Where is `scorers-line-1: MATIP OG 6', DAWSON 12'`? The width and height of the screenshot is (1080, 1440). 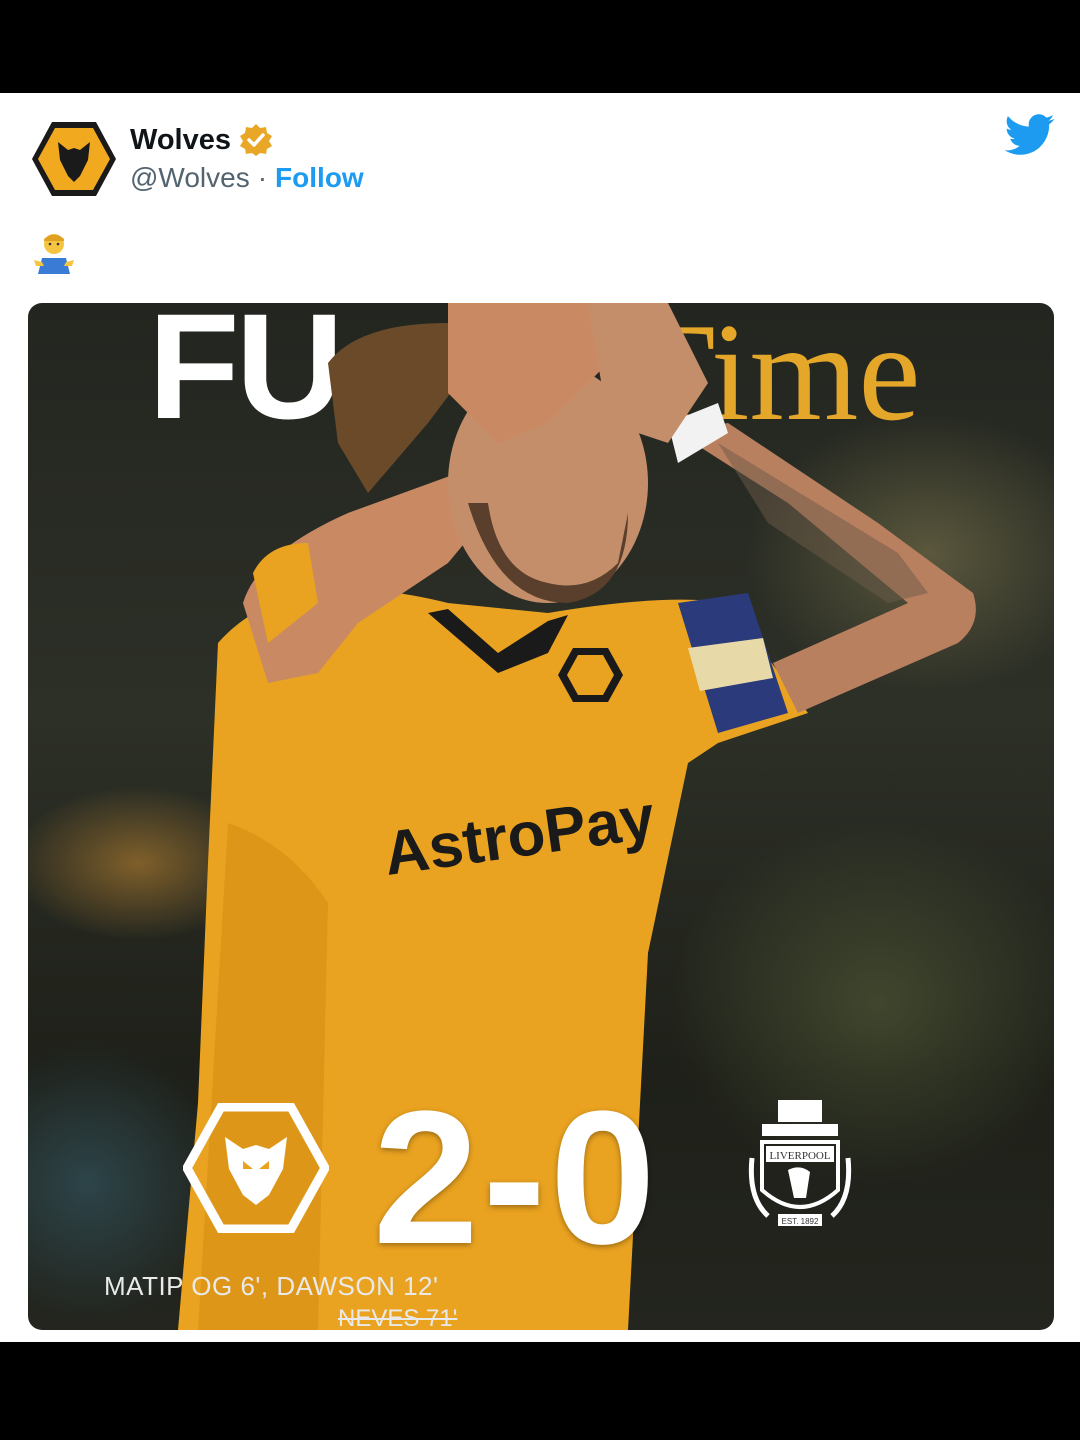
scorers-line-1: MATIP OG 6', DAWSON 12' is located at coordinates (271, 1286).